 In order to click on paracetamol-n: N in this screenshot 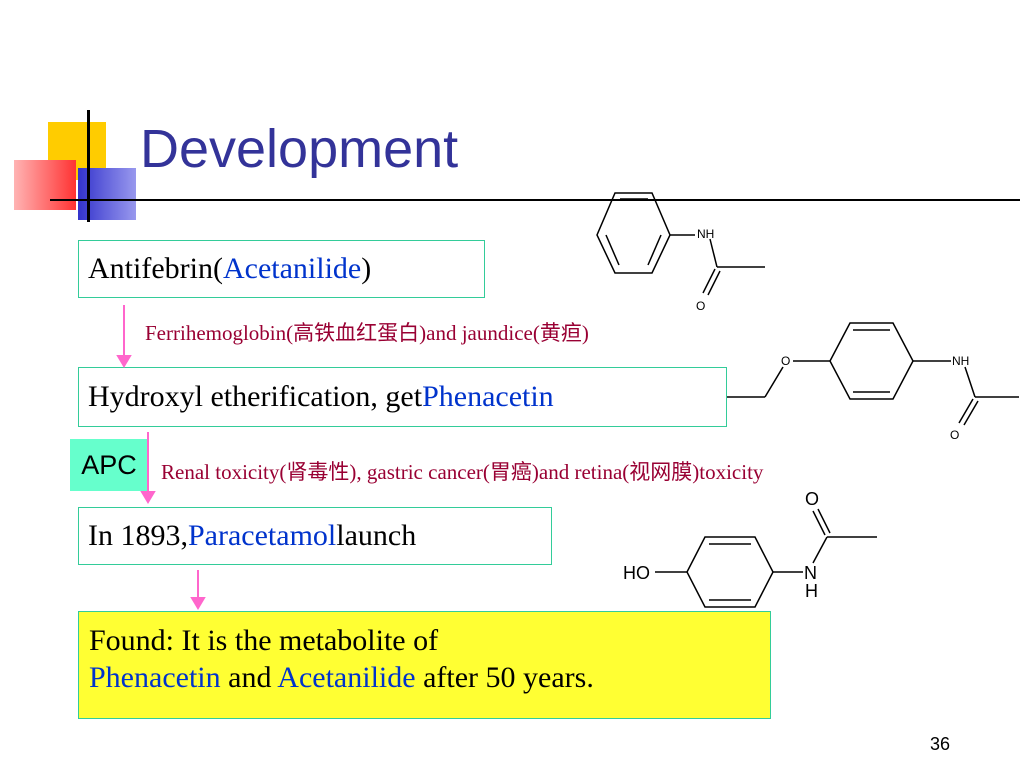, I will do `click(810, 573)`.